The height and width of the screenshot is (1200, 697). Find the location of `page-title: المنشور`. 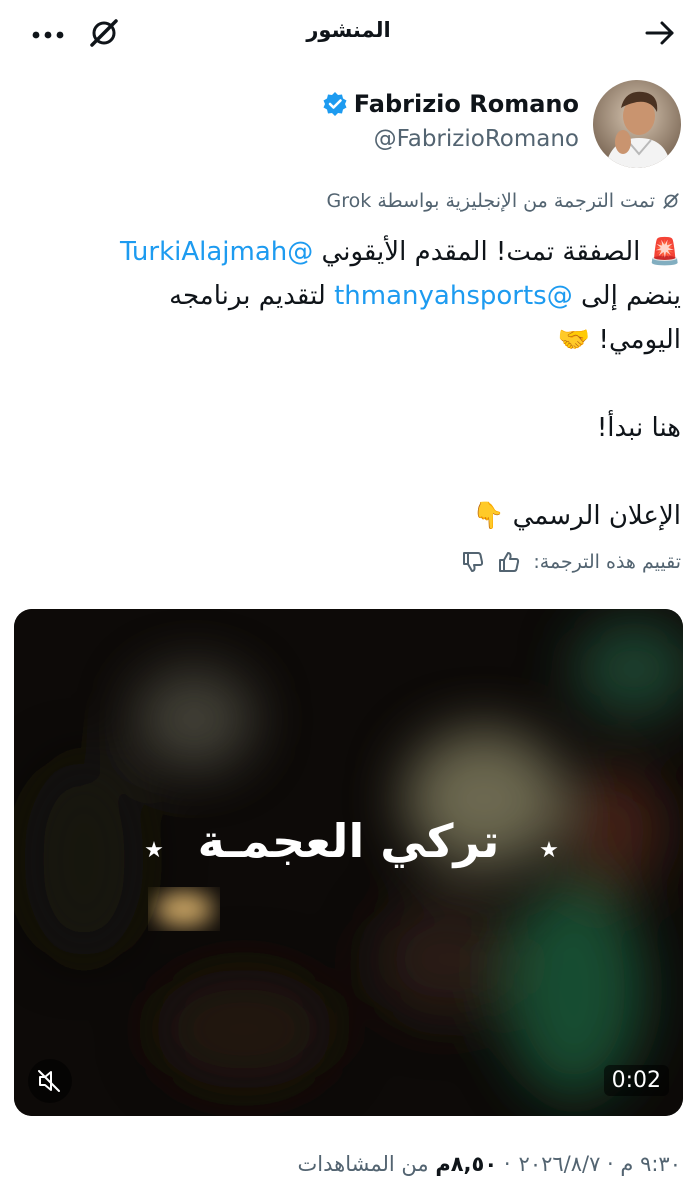

page-title: المنشور is located at coordinates (348, 30).